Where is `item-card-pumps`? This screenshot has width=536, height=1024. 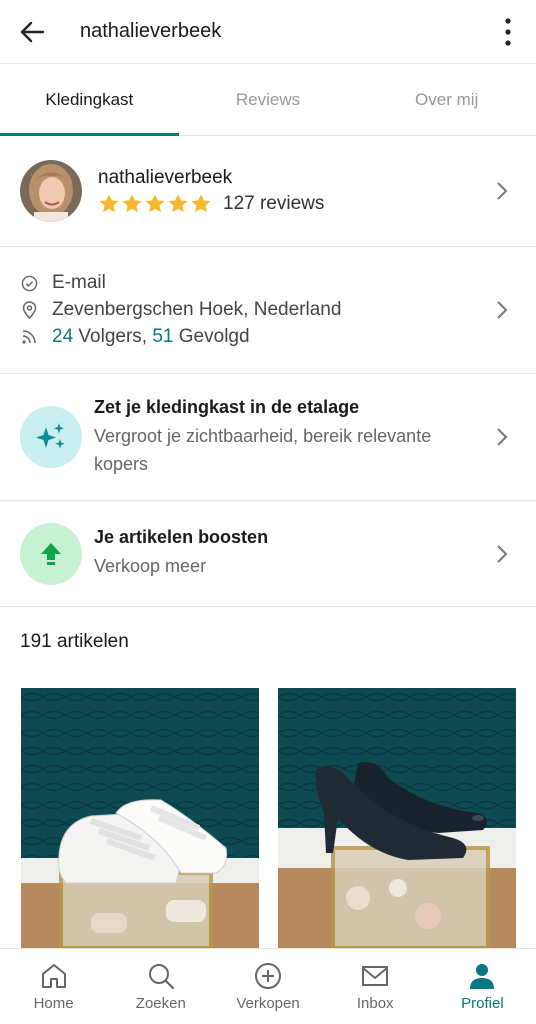
item-card-pumps is located at coordinates (397, 818).